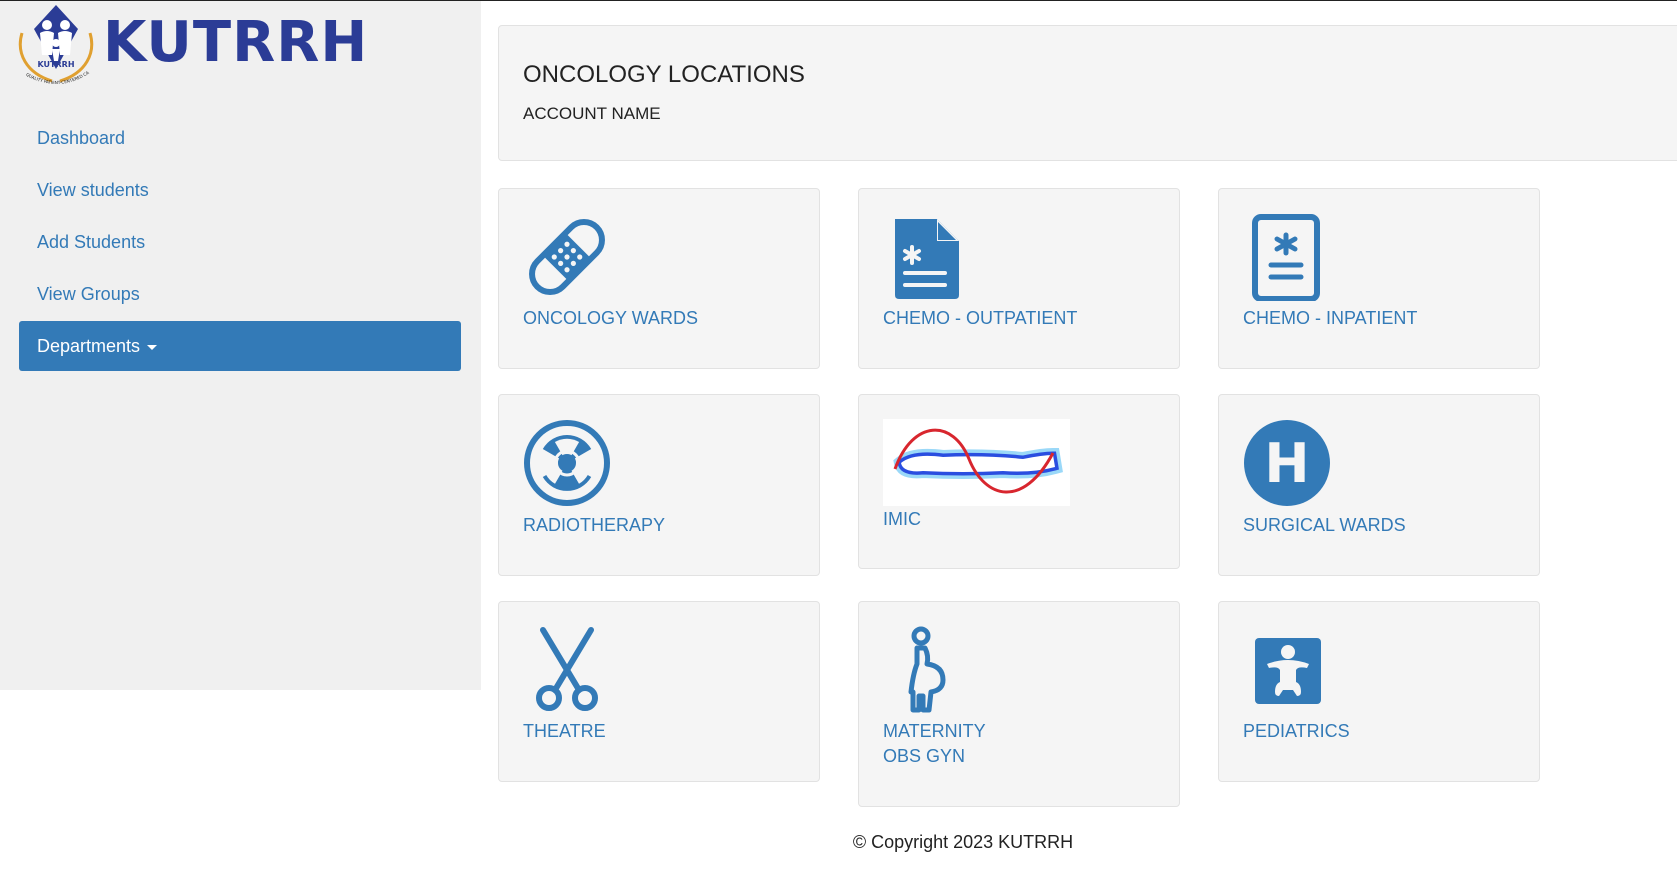 The height and width of the screenshot is (878, 1677). I want to click on account-name: ACCOUNT NAME, so click(592, 113).